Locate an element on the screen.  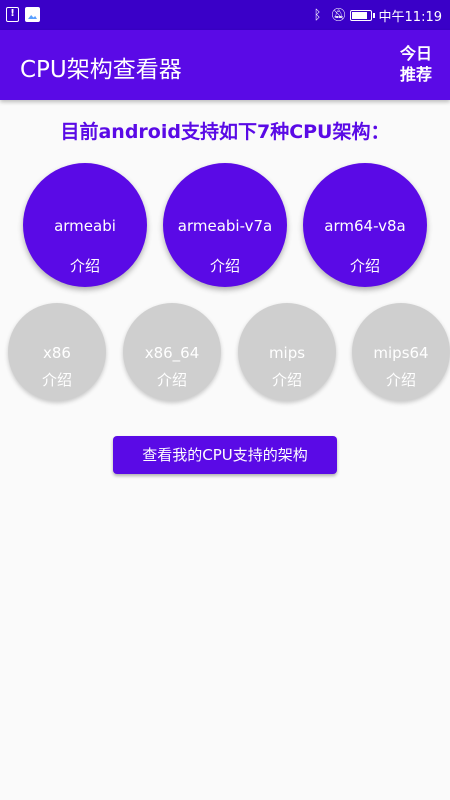
arch-name: x86 is located at coordinates (57, 353).